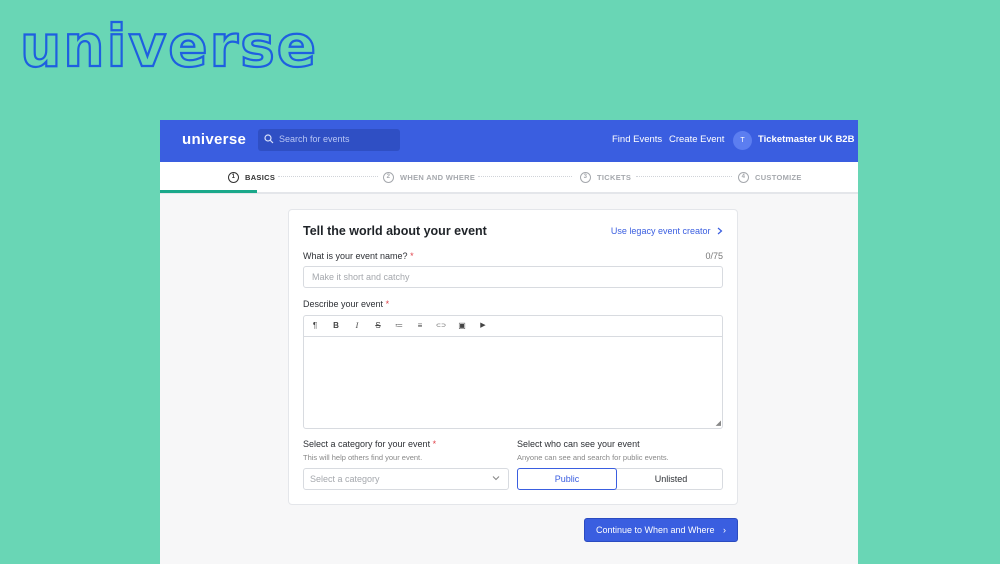  I want to click on app-logo: universe, so click(214, 139).